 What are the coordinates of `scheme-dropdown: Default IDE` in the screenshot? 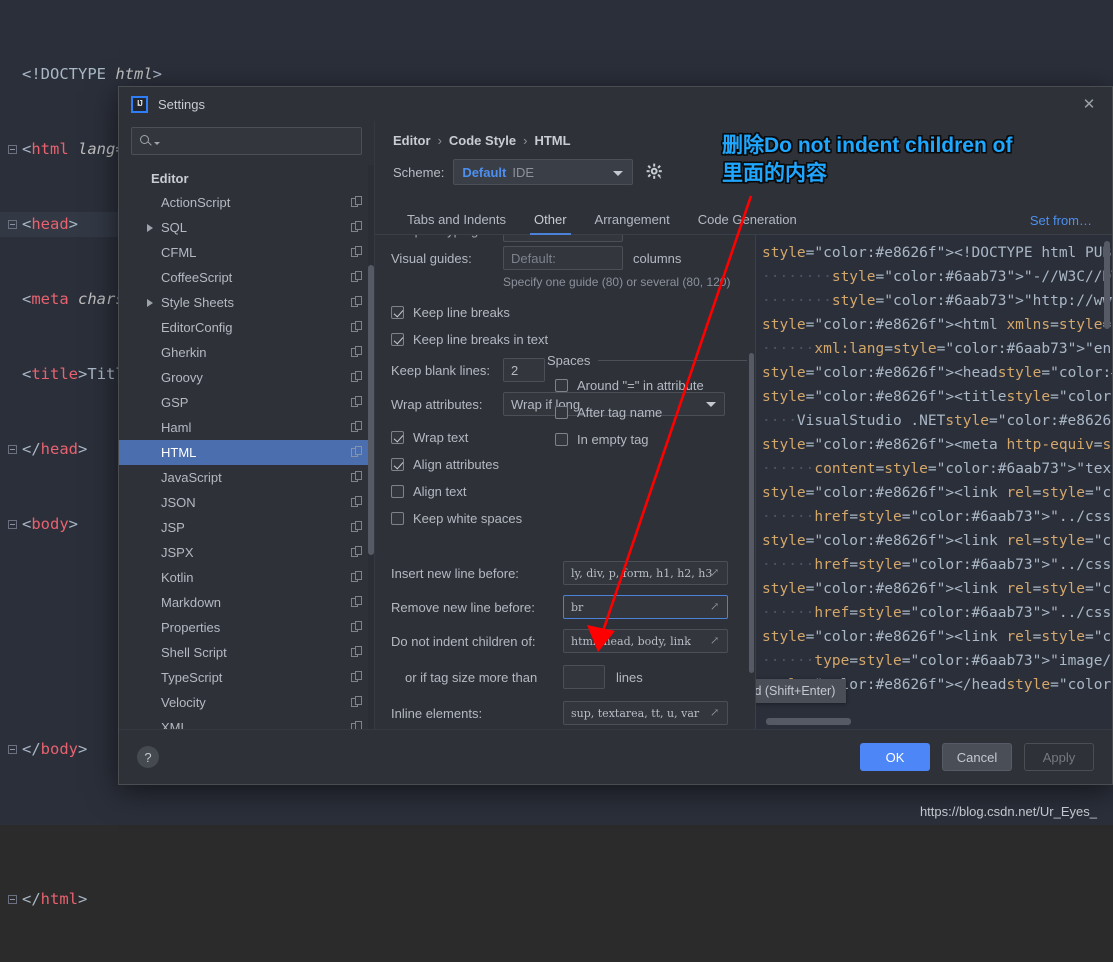 It's located at (543, 172).